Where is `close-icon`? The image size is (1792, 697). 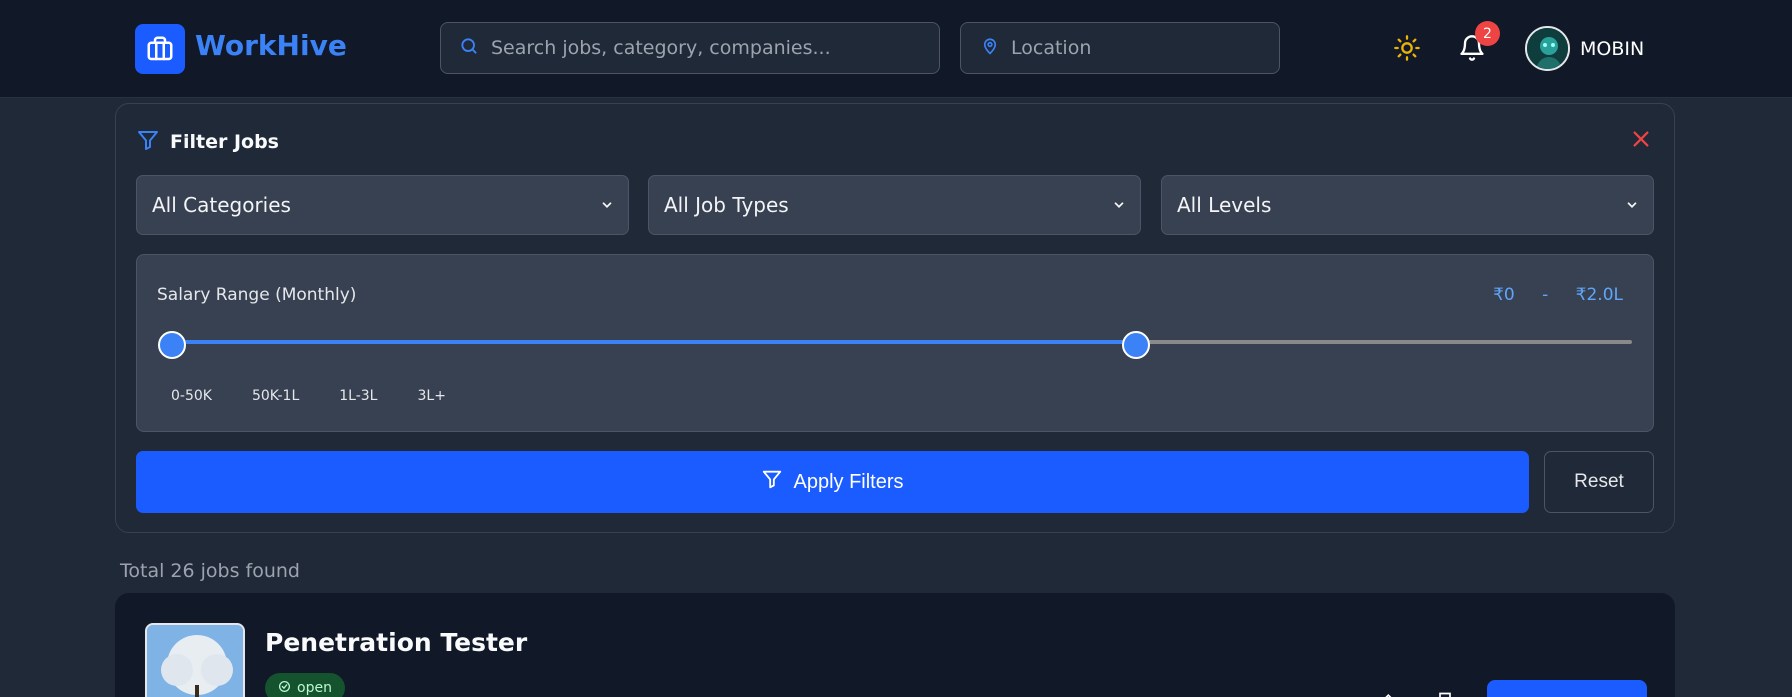
close-icon is located at coordinates (1641, 141).